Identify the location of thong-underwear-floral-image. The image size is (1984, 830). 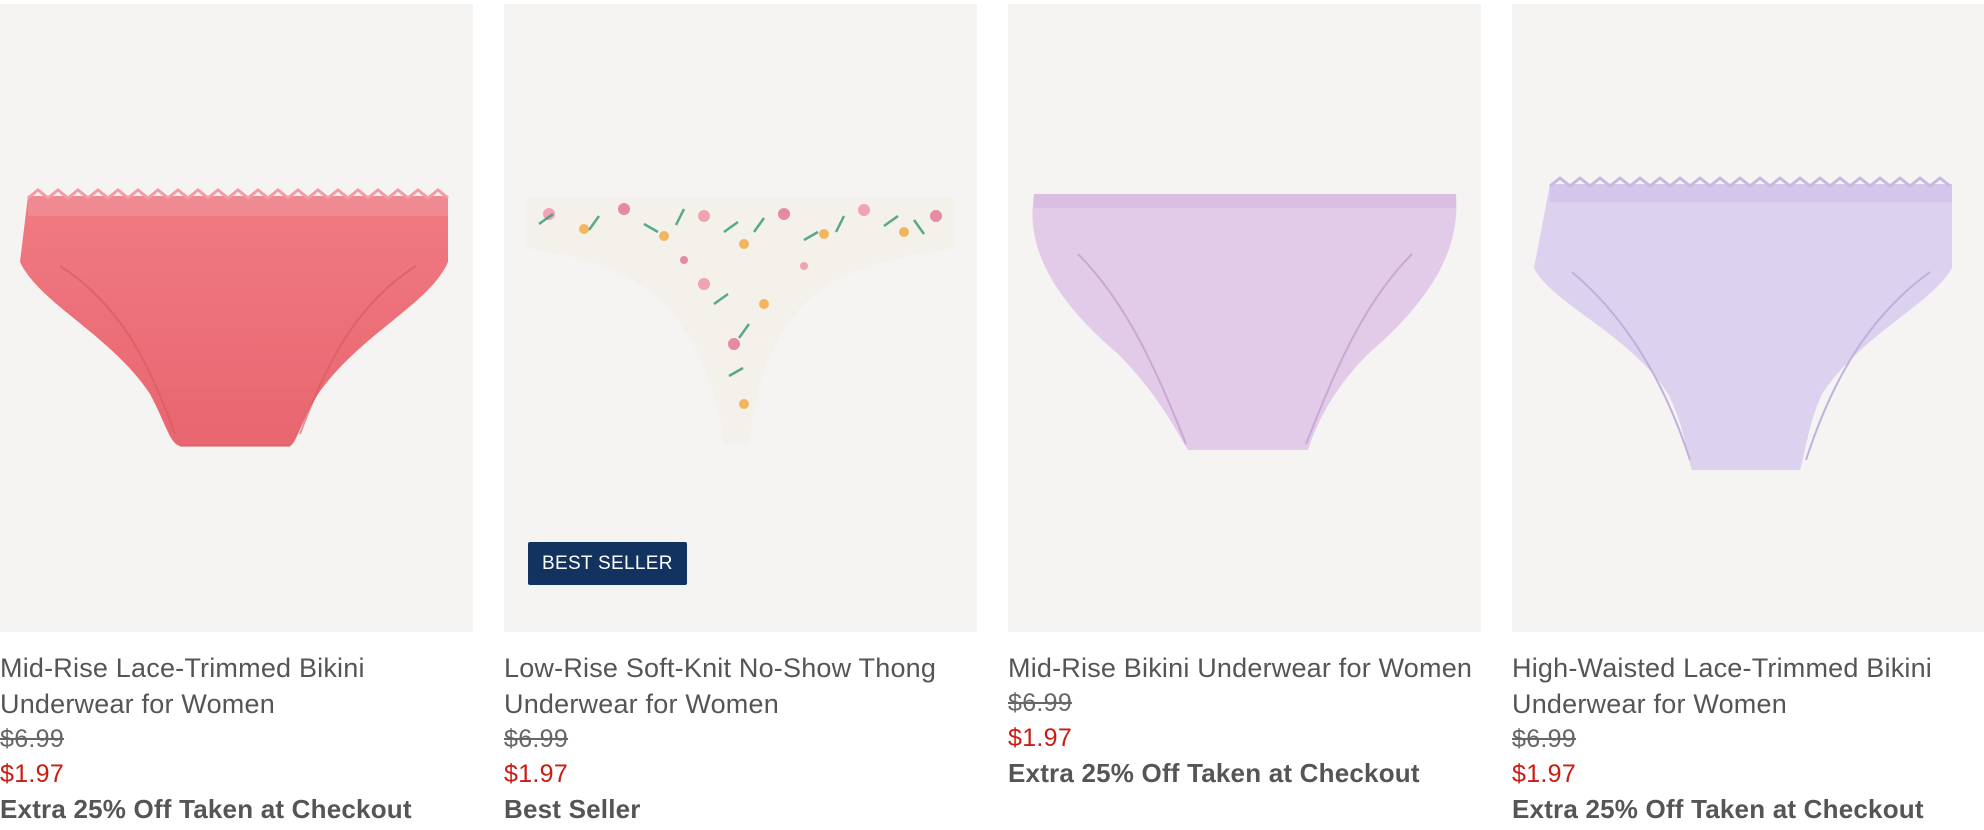
(740, 321).